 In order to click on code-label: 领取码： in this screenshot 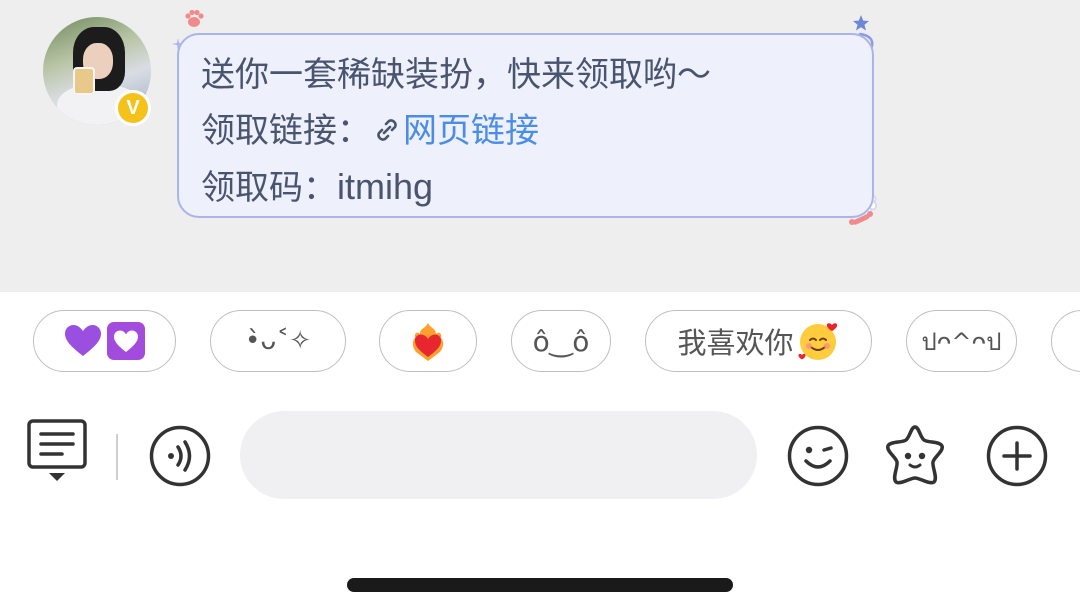, I will do `click(269, 188)`.